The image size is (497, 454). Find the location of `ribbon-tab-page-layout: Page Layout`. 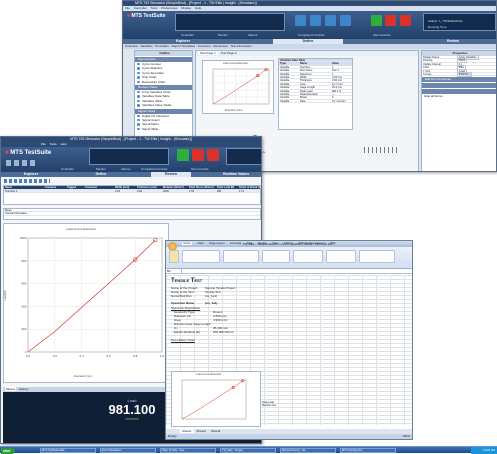

ribbon-tab-page-layout: Page Layout is located at coordinates (216, 243).